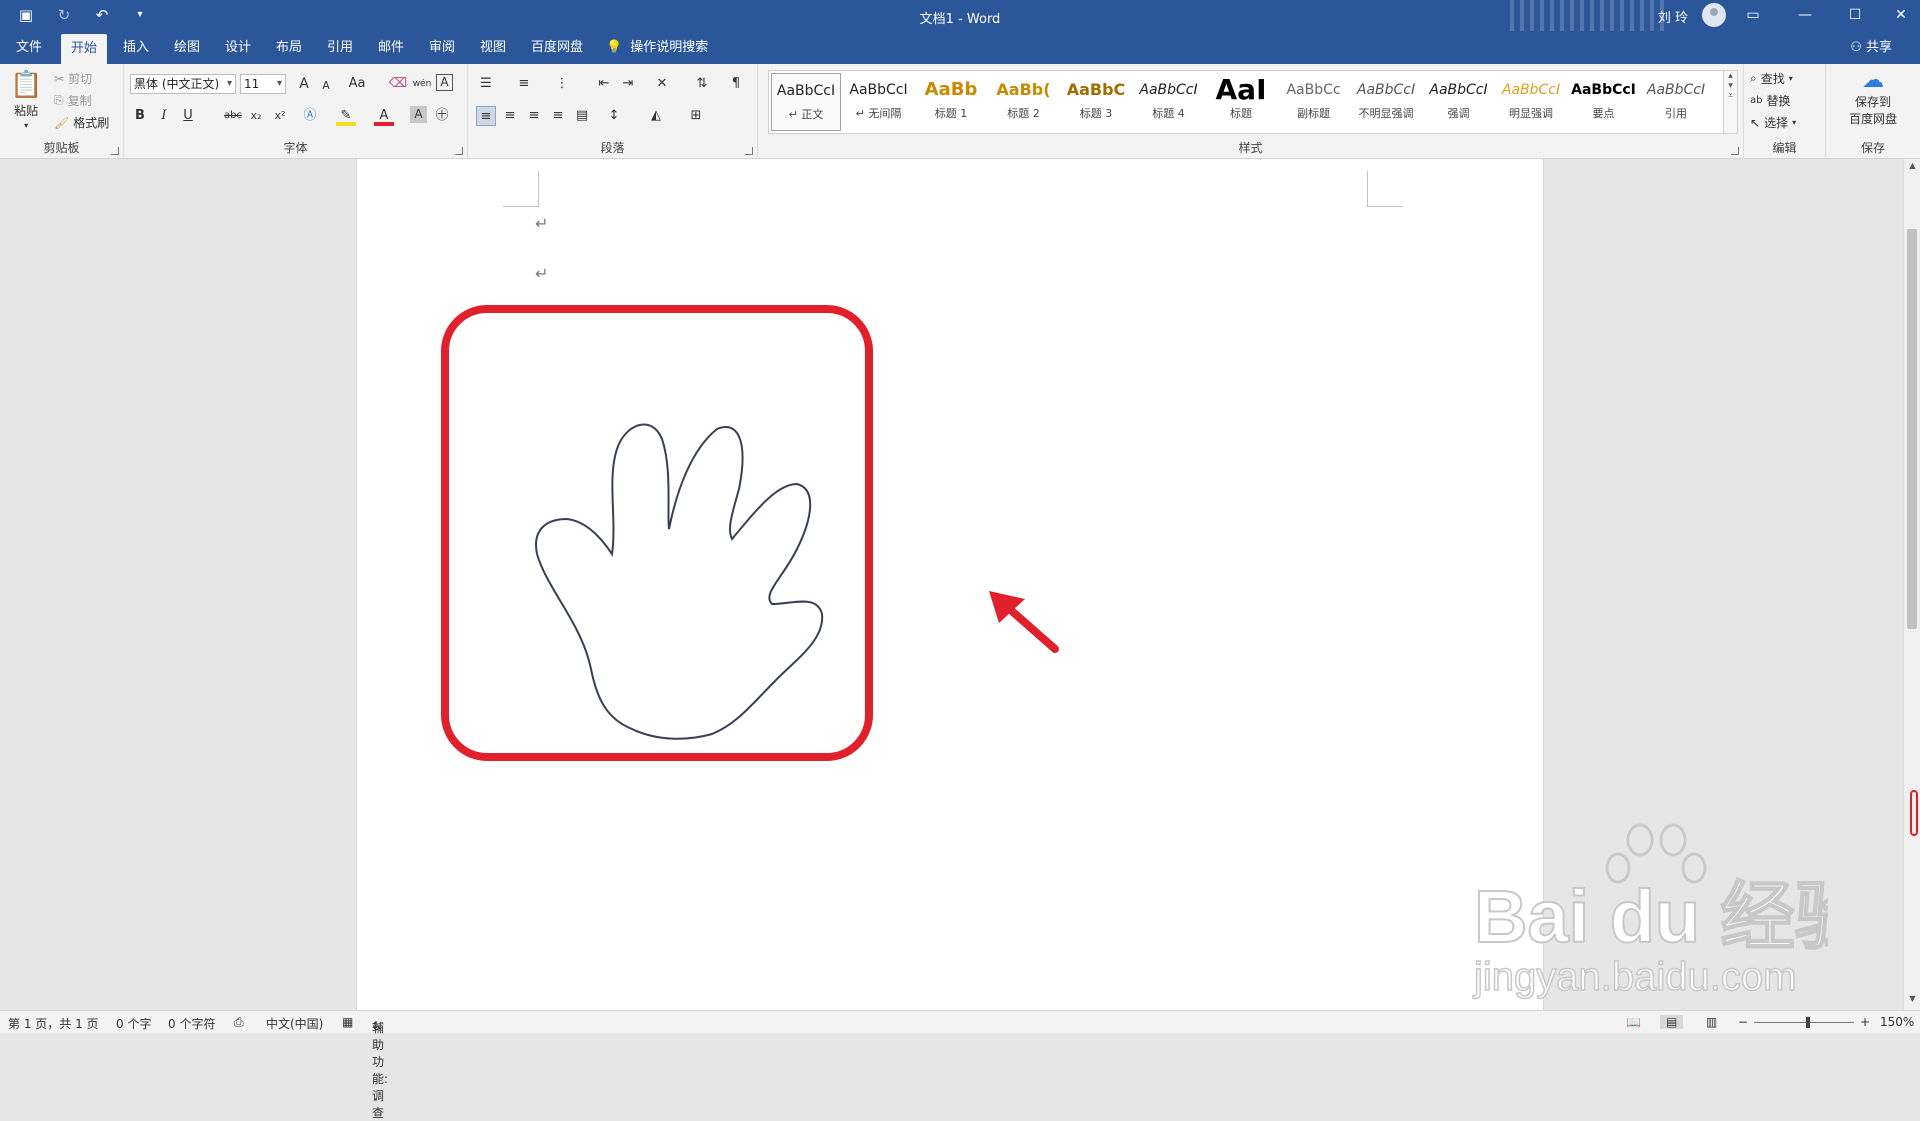 This screenshot has width=1920, height=1121. Describe the element at coordinates (1714, 15) in the screenshot. I see `avatar` at that location.